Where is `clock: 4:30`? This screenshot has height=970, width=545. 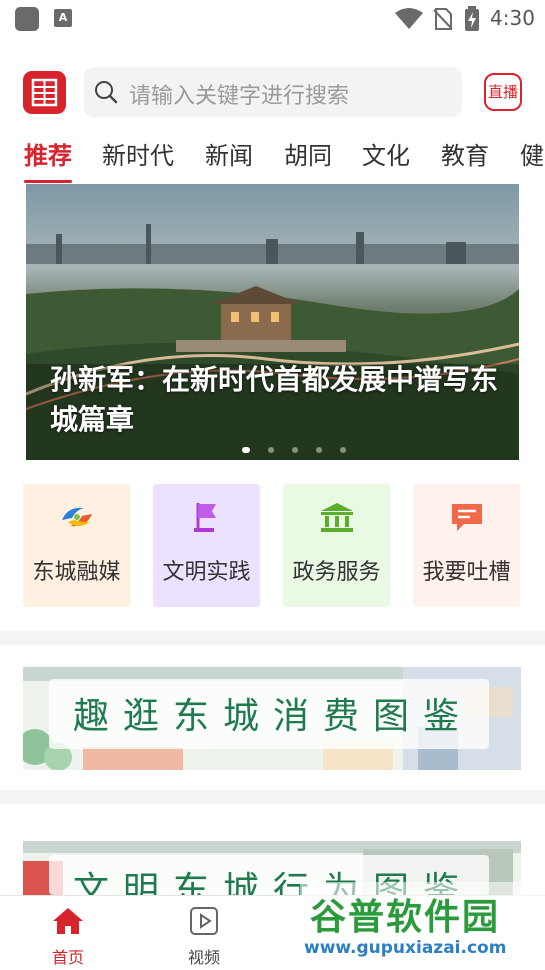 clock: 4:30 is located at coordinates (512, 18).